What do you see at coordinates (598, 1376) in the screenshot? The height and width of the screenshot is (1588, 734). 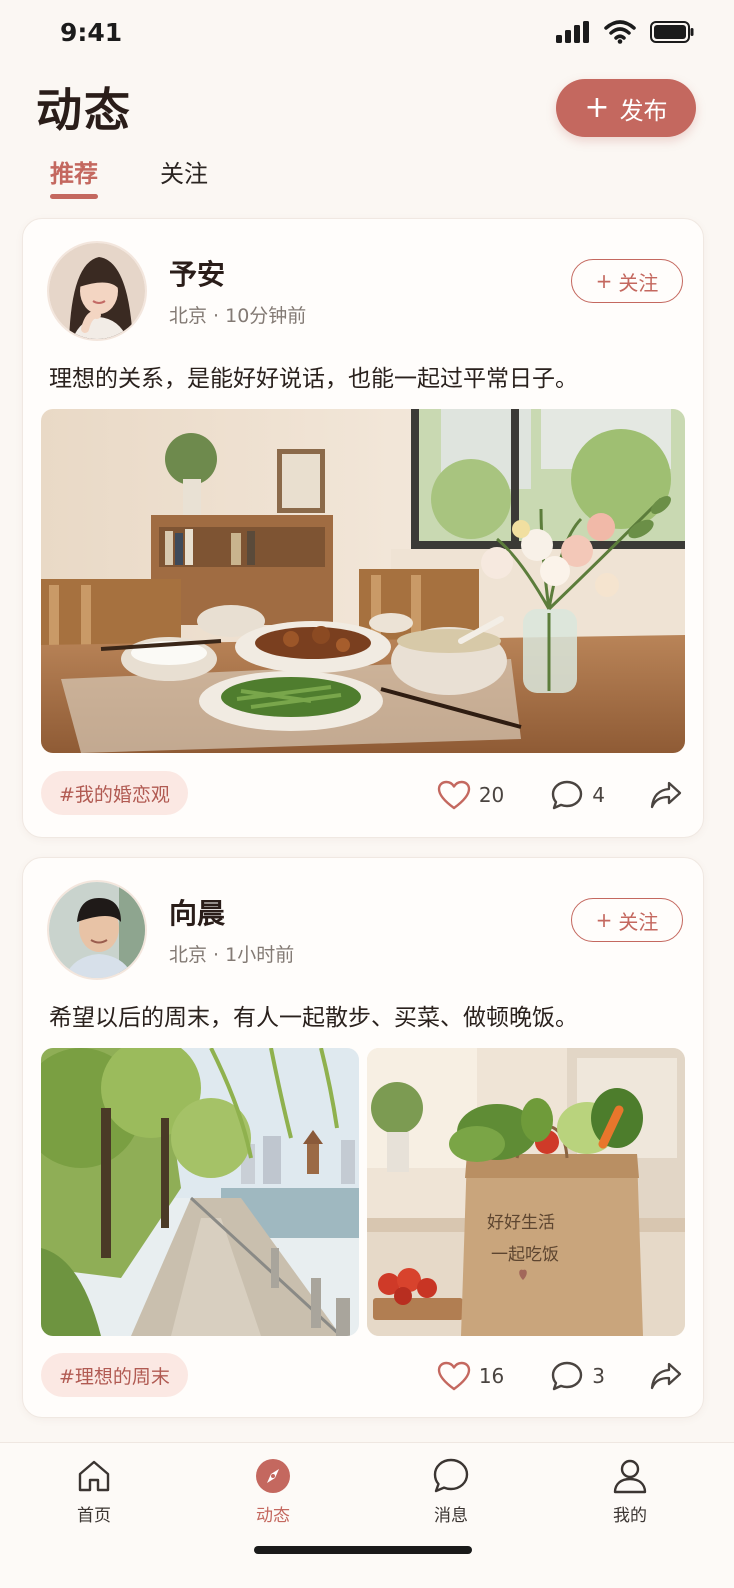 I see `comment-count: 3` at bounding box center [598, 1376].